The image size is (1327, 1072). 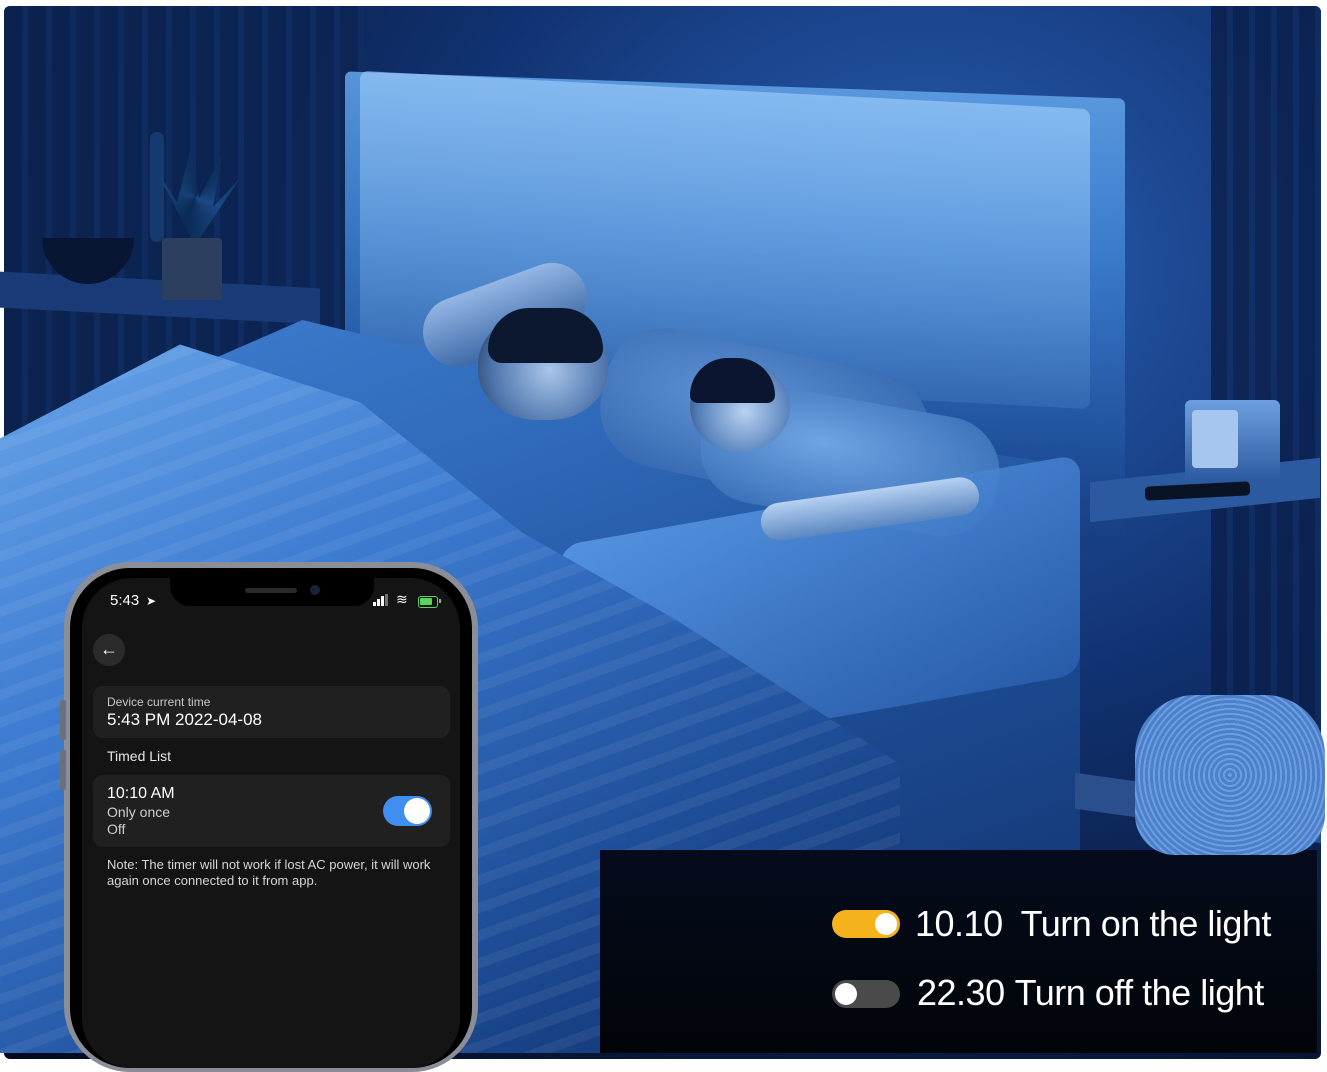 I want to click on legend-on-row: 10.10 Turn on the light, so click(x=1093, y=924).